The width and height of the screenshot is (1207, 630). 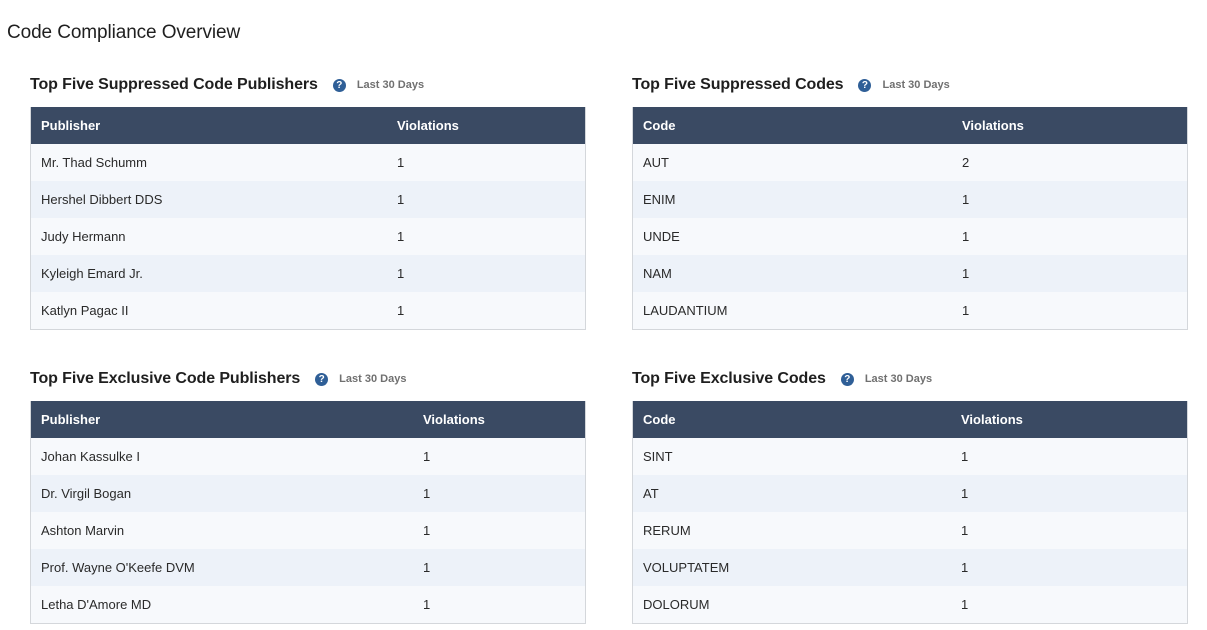 I want to click on publisher-cell: Letha D'Amore MD, so click(x=96, y=604).